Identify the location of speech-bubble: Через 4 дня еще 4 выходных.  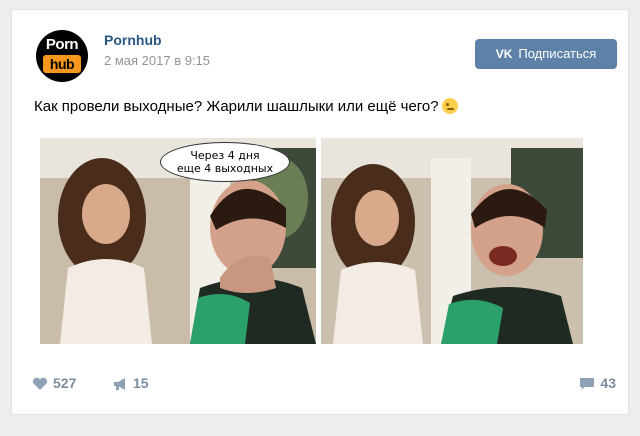
(225, 162).